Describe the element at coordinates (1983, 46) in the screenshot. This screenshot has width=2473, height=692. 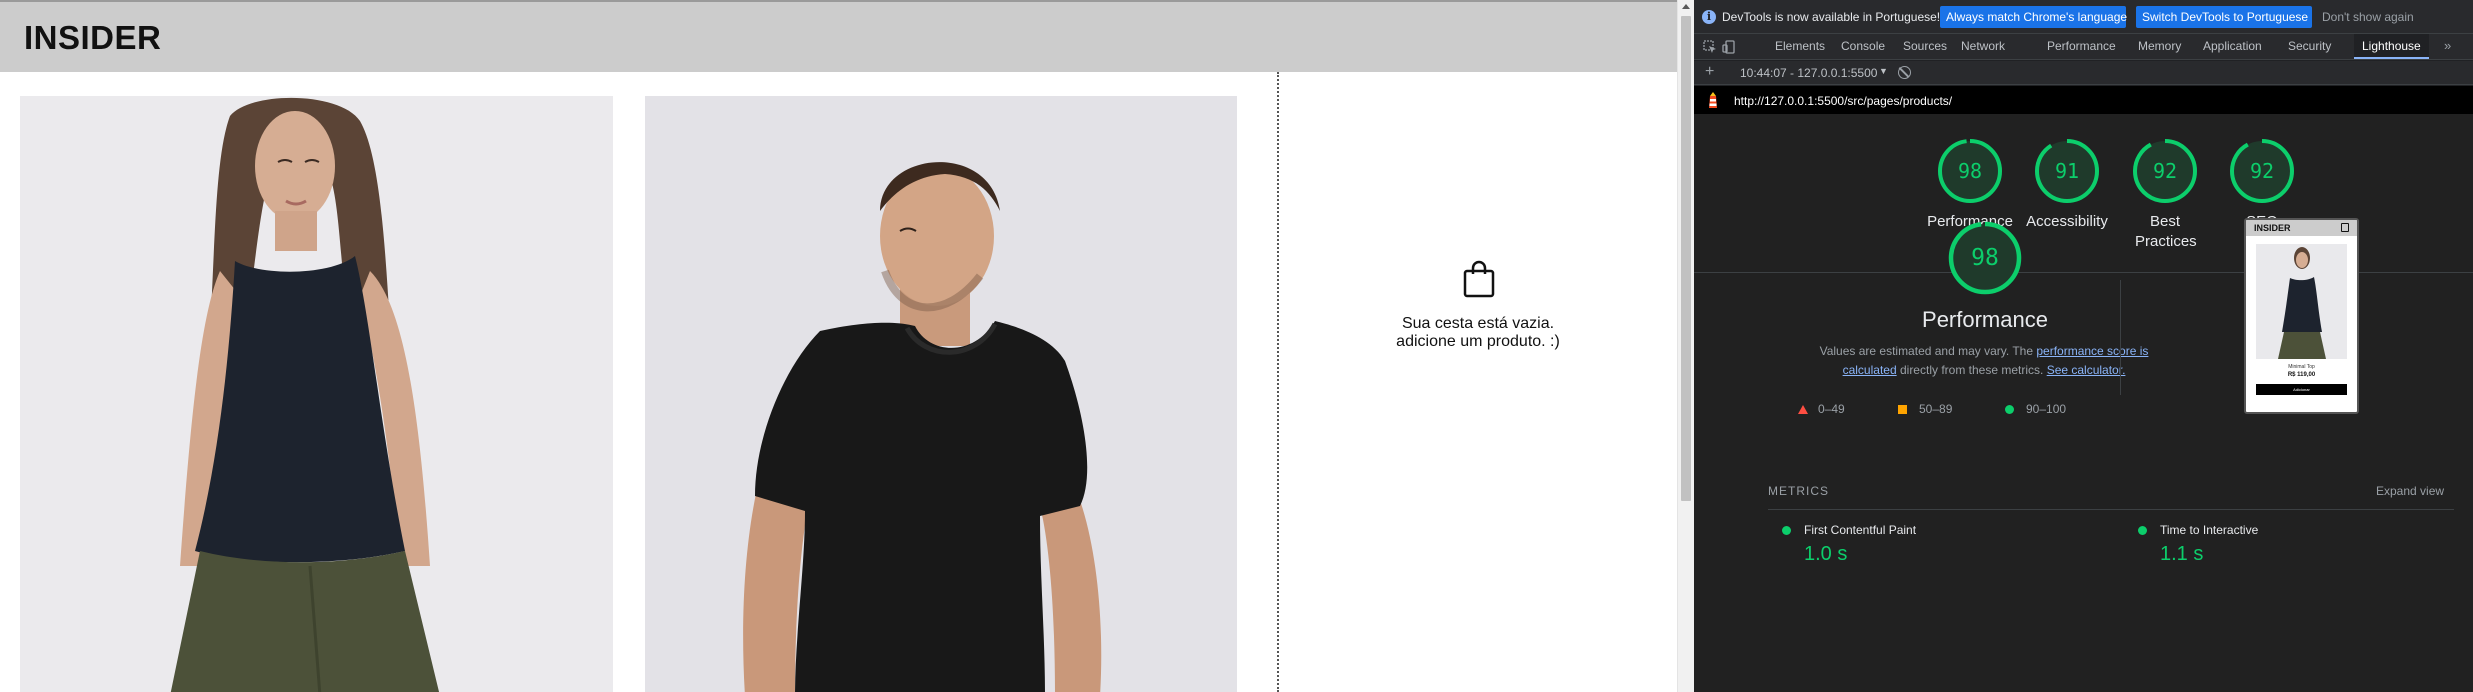
I see `tab-network: Network` at that location.